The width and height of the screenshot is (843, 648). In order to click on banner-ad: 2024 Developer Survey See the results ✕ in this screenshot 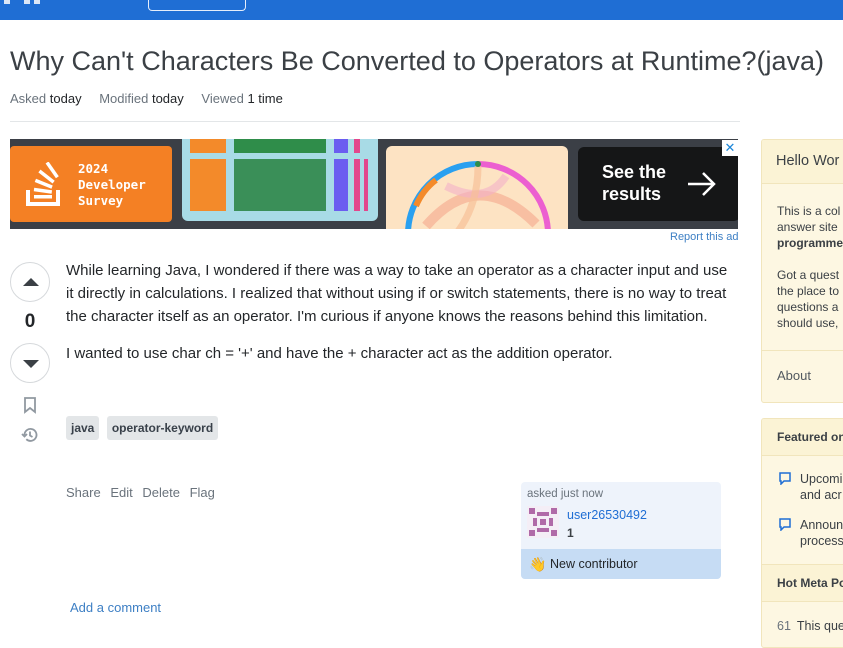, I will do `click(374, 184)`.